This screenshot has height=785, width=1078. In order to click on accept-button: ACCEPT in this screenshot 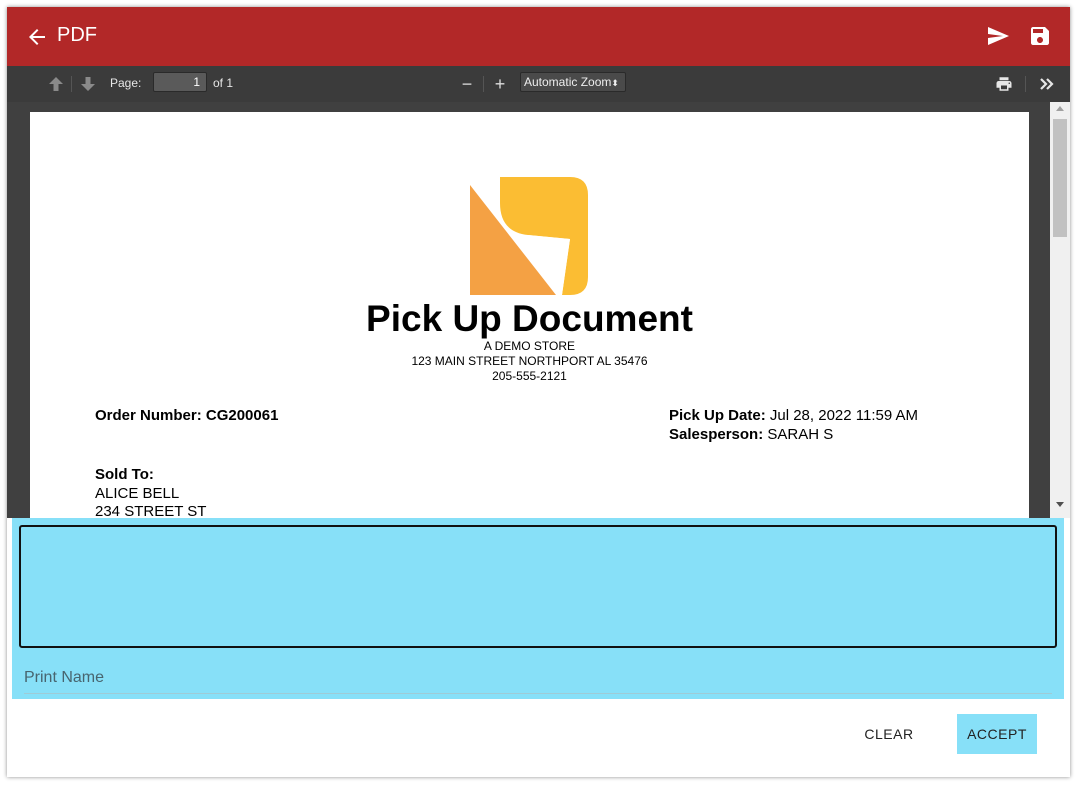, I will do `click(997, 734)`.